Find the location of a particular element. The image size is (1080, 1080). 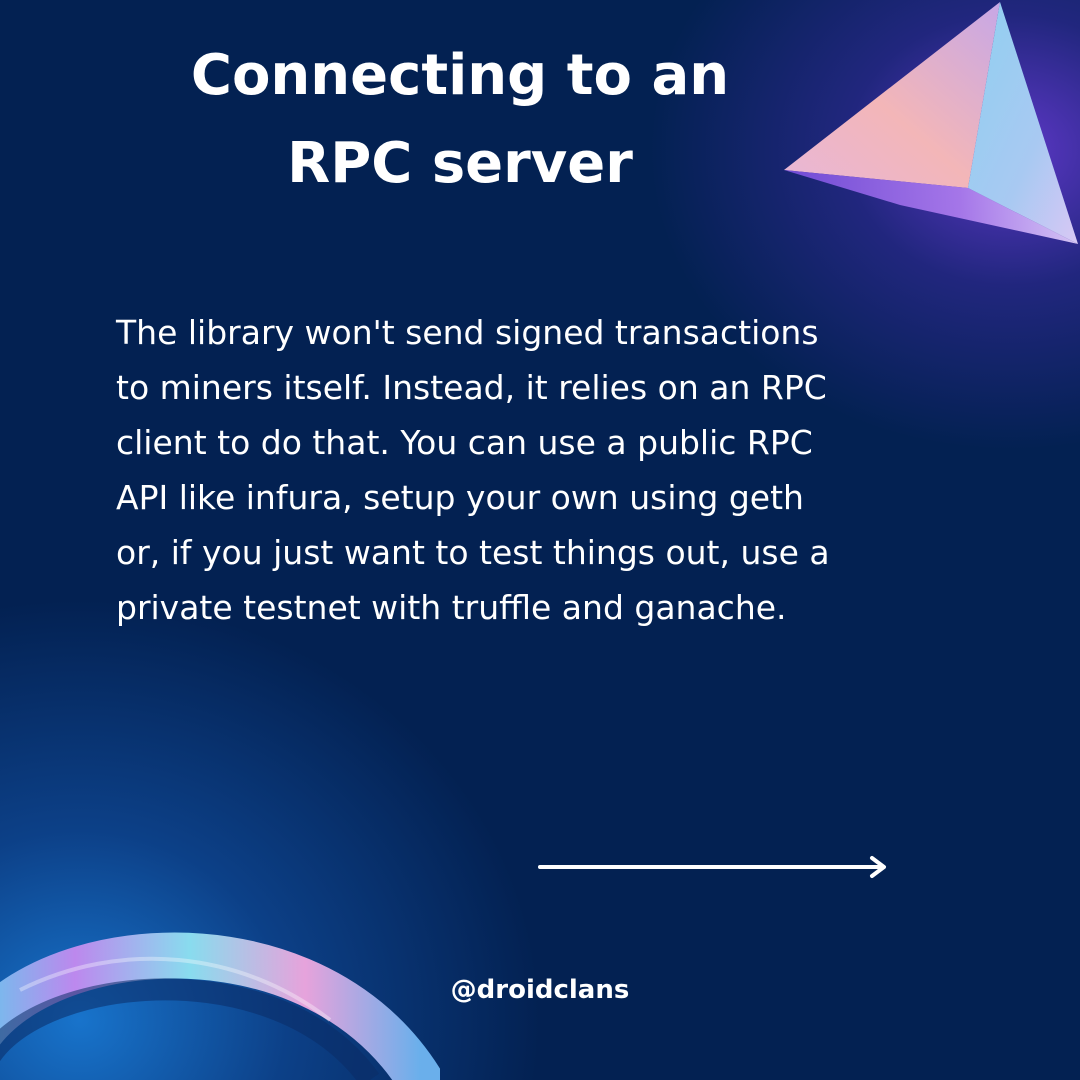

social-handle: @droidclans is located at coordinates (540, 990).